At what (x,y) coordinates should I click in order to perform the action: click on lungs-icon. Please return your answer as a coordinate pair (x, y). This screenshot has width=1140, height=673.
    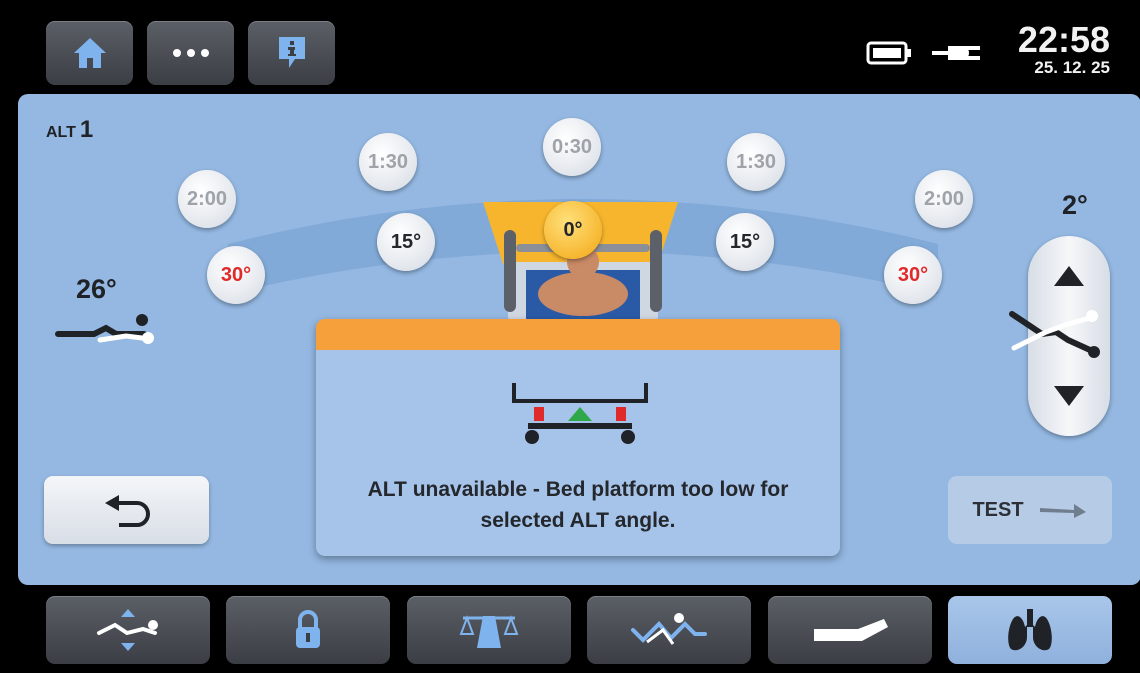
    Looking at the image, I should click on (1030, 630).